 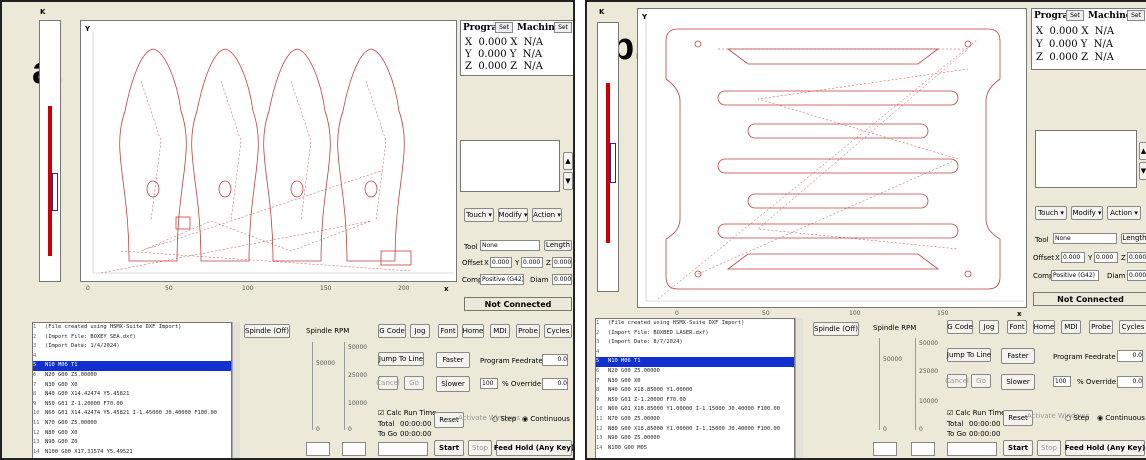 I want to click on gcode-line: 3 (Import Date: 1/4/2024), so click(x=132, y=347).